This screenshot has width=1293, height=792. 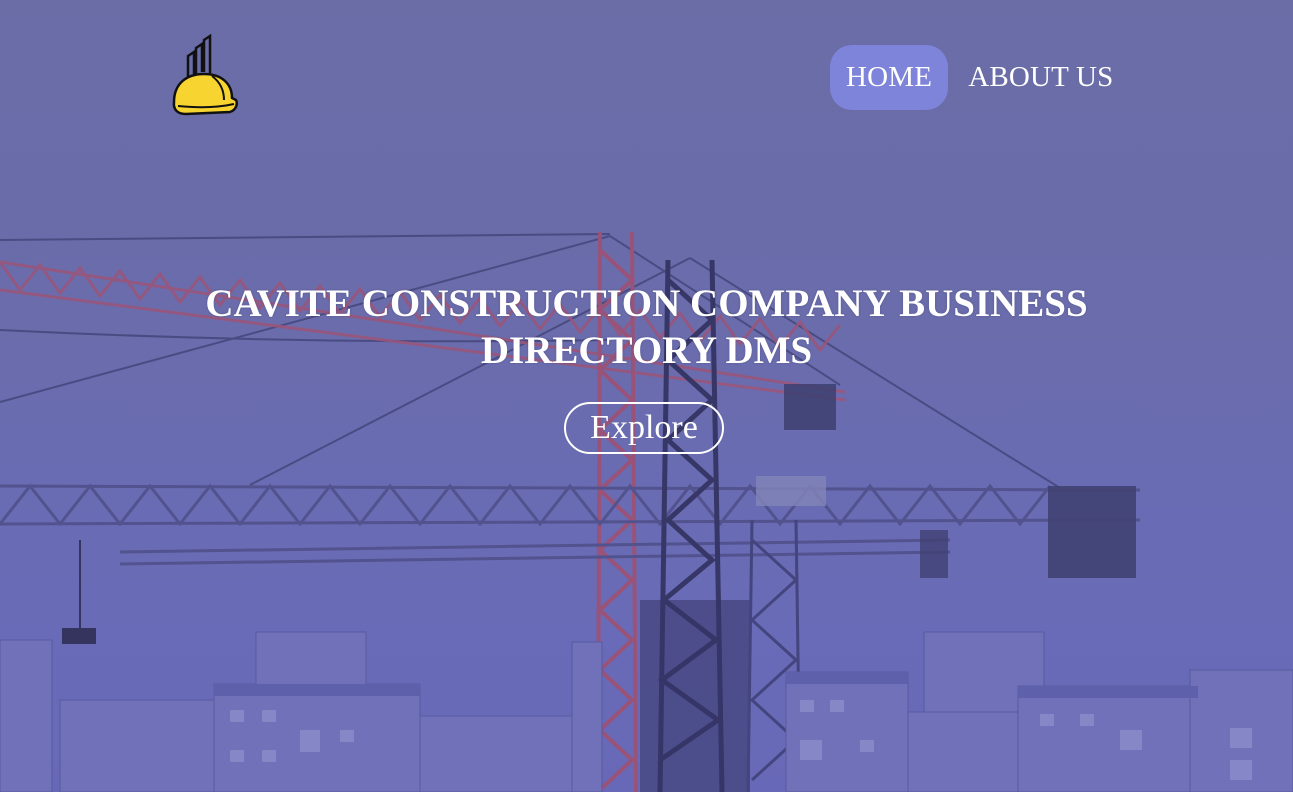 I want to click on main-nav: HOME ABOUT US, so click(x=979, y=77).